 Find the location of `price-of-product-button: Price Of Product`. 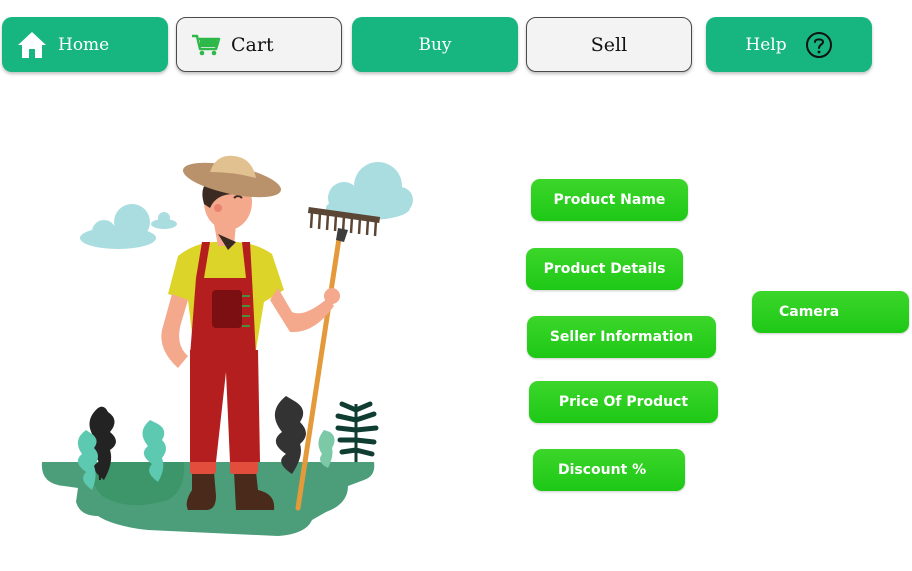

price-of-product-button: Price Of Product is located at coordinates (623, 402).